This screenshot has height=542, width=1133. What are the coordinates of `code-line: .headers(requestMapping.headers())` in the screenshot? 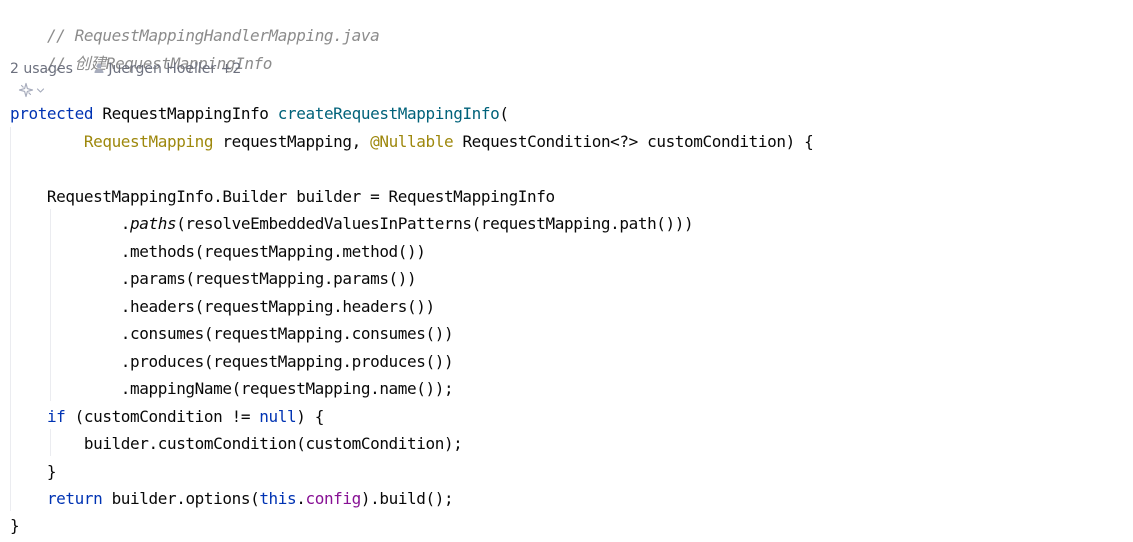 It's located at (222, 307).